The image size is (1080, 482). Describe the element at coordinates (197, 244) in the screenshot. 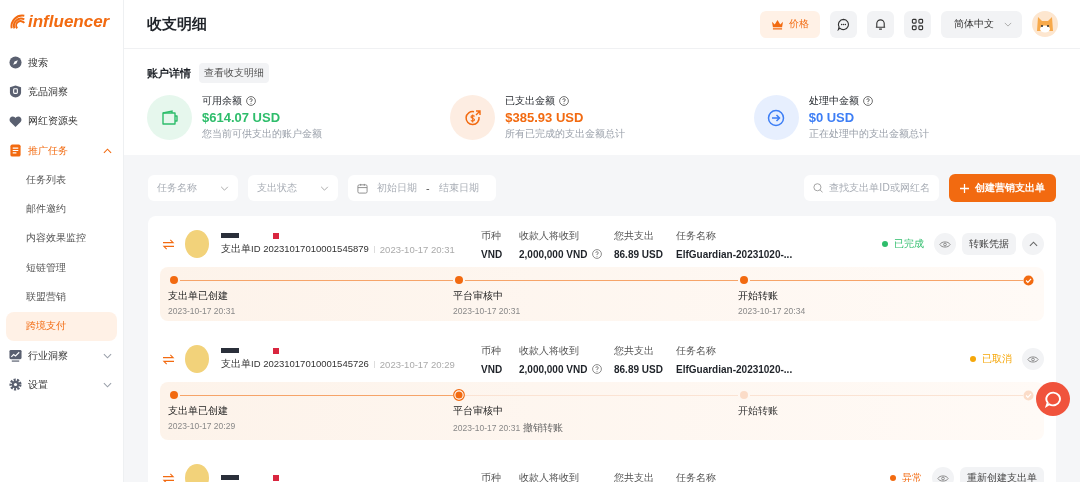

I see `avatar-placeholder` at that location.